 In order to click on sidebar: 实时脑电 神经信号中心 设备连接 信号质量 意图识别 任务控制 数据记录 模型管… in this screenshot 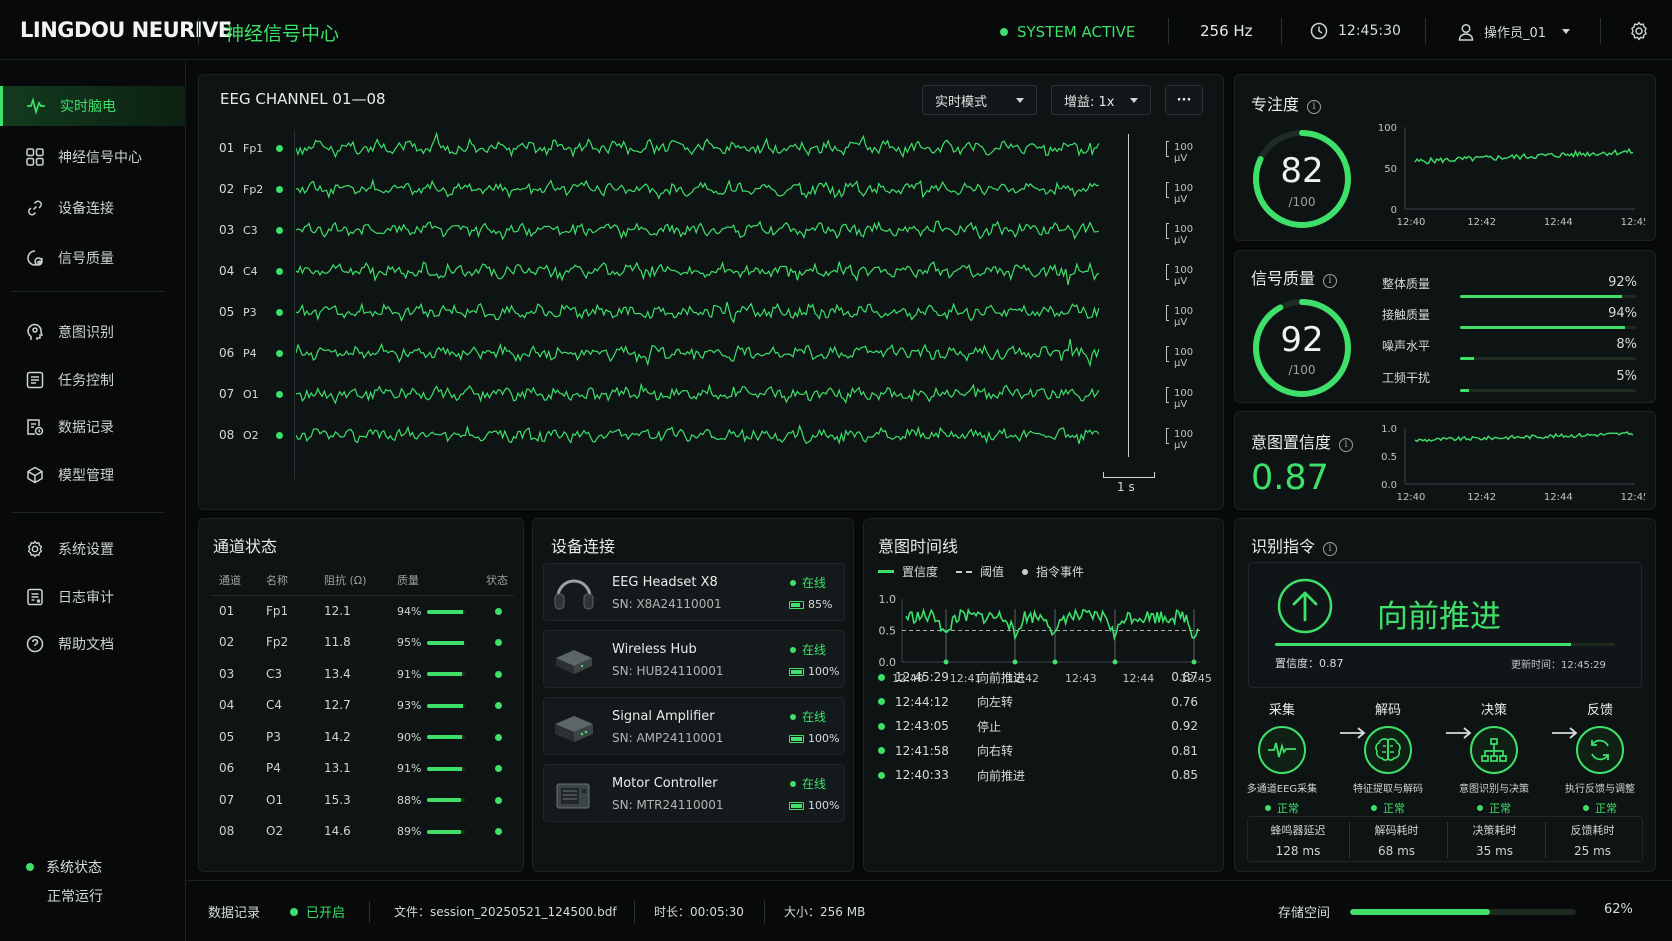, I will do `click(93, 501)`.